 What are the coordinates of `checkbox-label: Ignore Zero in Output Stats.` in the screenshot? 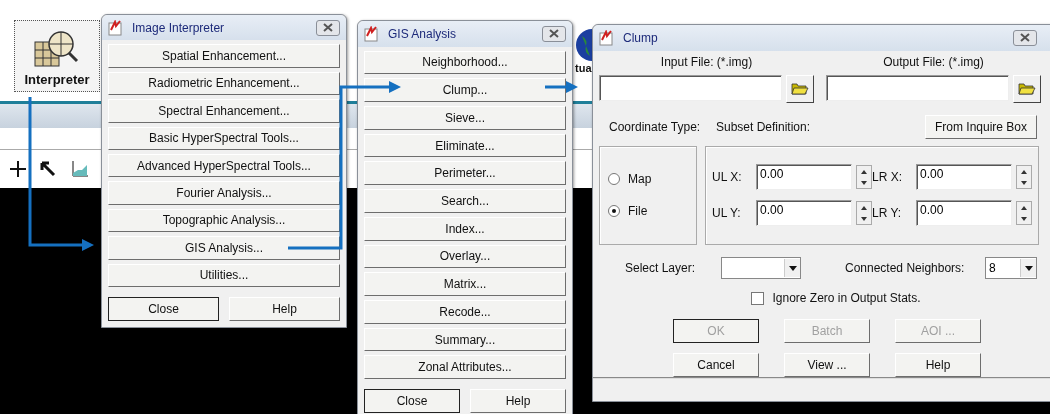 It's located at (846, 298).